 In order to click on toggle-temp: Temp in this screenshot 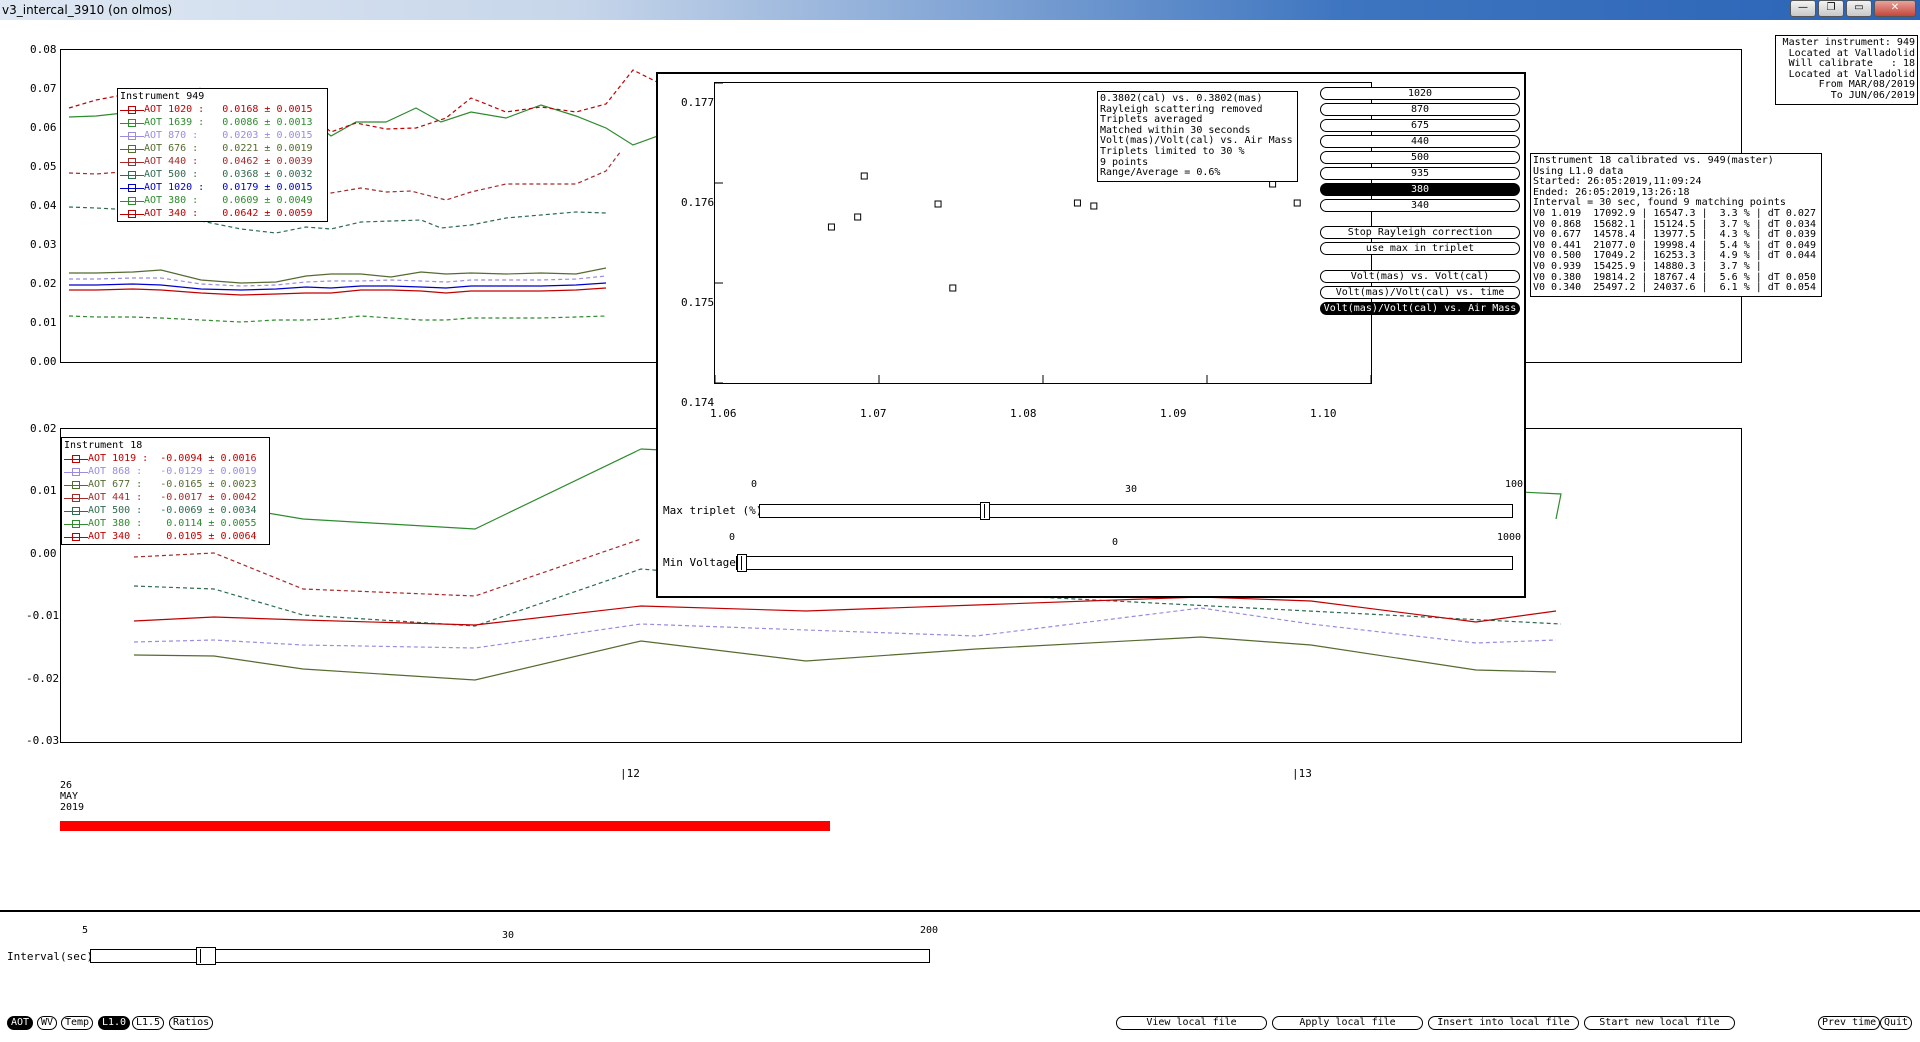, I will do `click(77, 1023)`.